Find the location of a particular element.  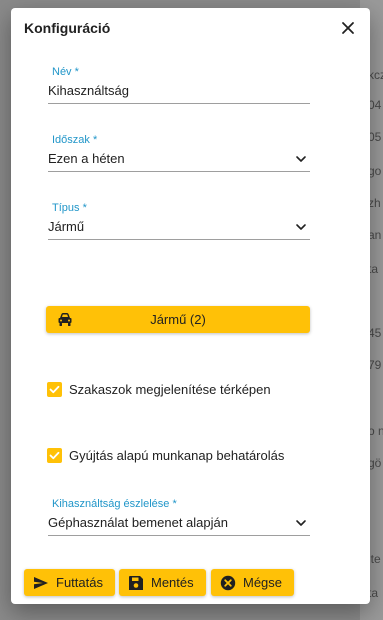

name-underline is located at coordinates (179, 103).